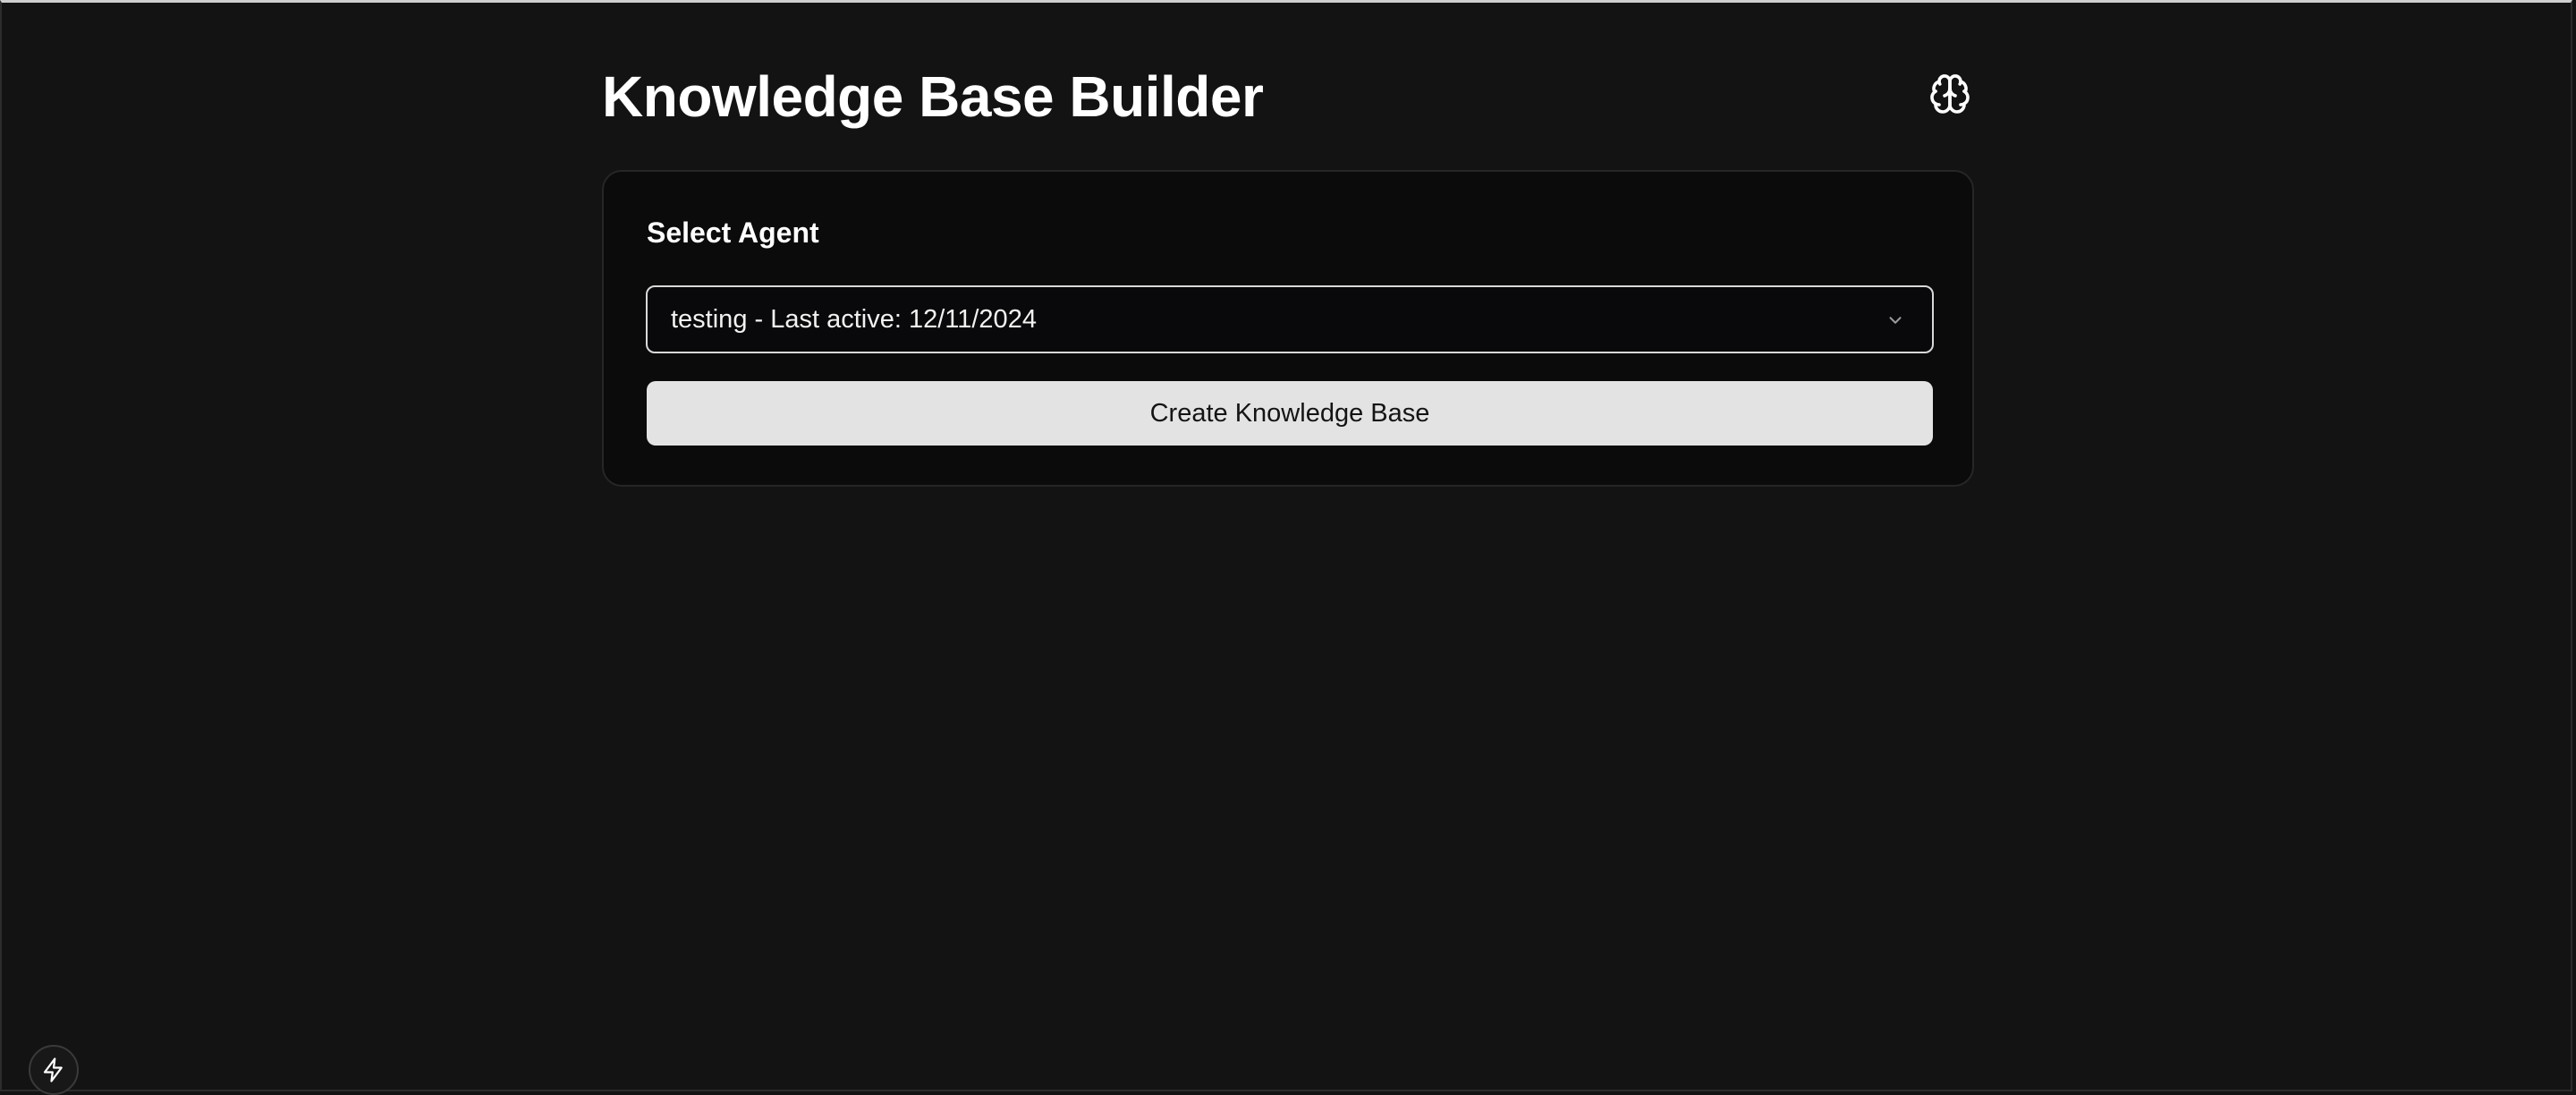 This screenshot has width=2576, height=1095. I want to click on create-knowledge-base-button: Create Knowledge Base, so click(1290, 414).